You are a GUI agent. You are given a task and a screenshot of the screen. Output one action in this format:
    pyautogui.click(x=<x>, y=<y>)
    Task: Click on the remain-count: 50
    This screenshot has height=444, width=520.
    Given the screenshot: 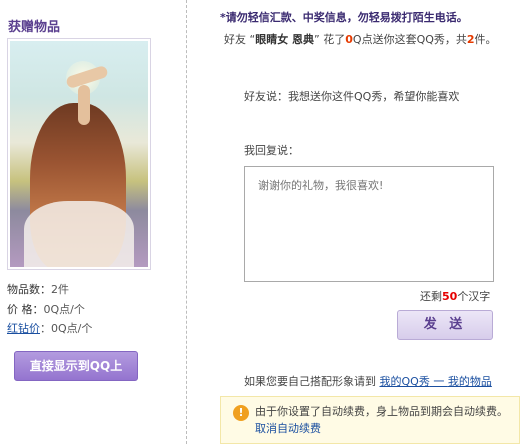 What is the action you would take?
    pyautogui.click(x=450, y=296)
    